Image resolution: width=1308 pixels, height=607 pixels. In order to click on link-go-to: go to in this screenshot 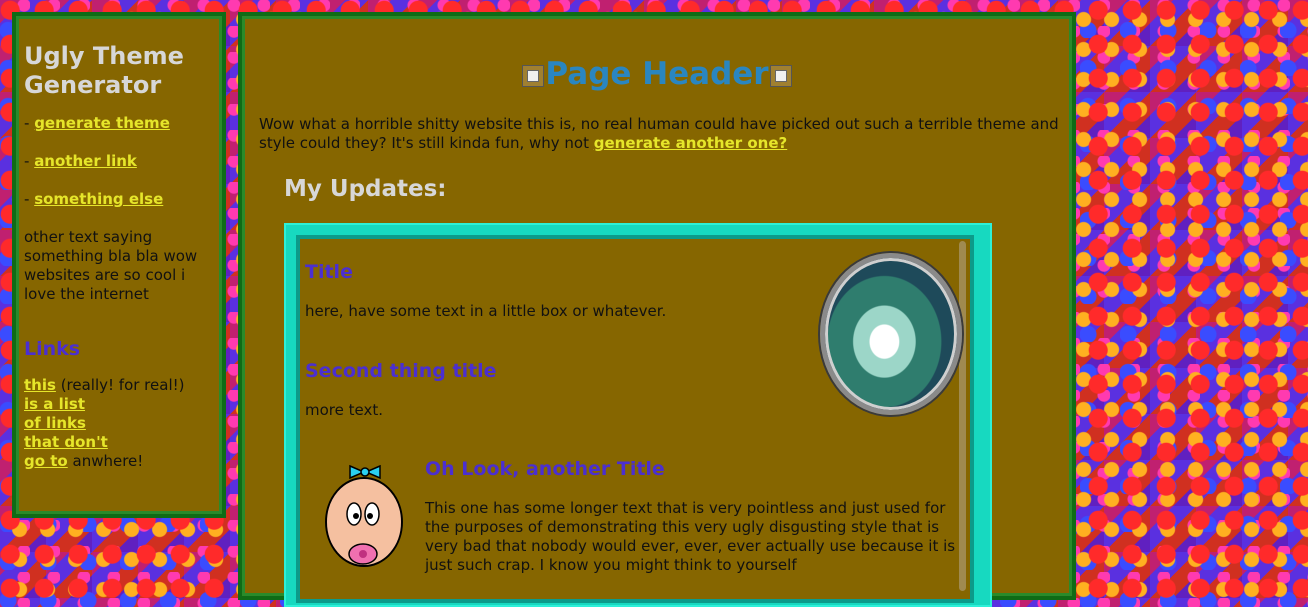, I will do `click(46, 461)`.